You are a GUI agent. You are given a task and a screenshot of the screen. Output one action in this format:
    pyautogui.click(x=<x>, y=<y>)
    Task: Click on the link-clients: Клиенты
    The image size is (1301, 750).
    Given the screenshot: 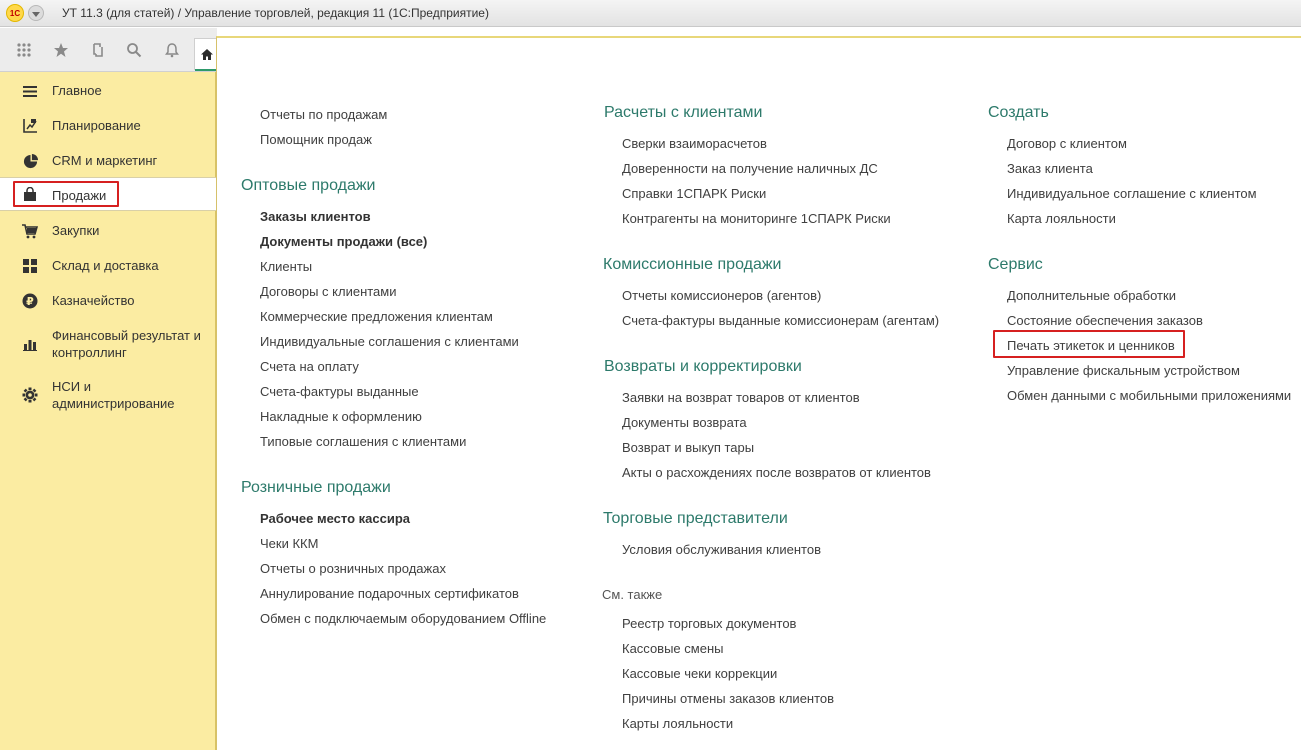 What is the action you would take?
    pyautogui.click(x=286, y=266)
    